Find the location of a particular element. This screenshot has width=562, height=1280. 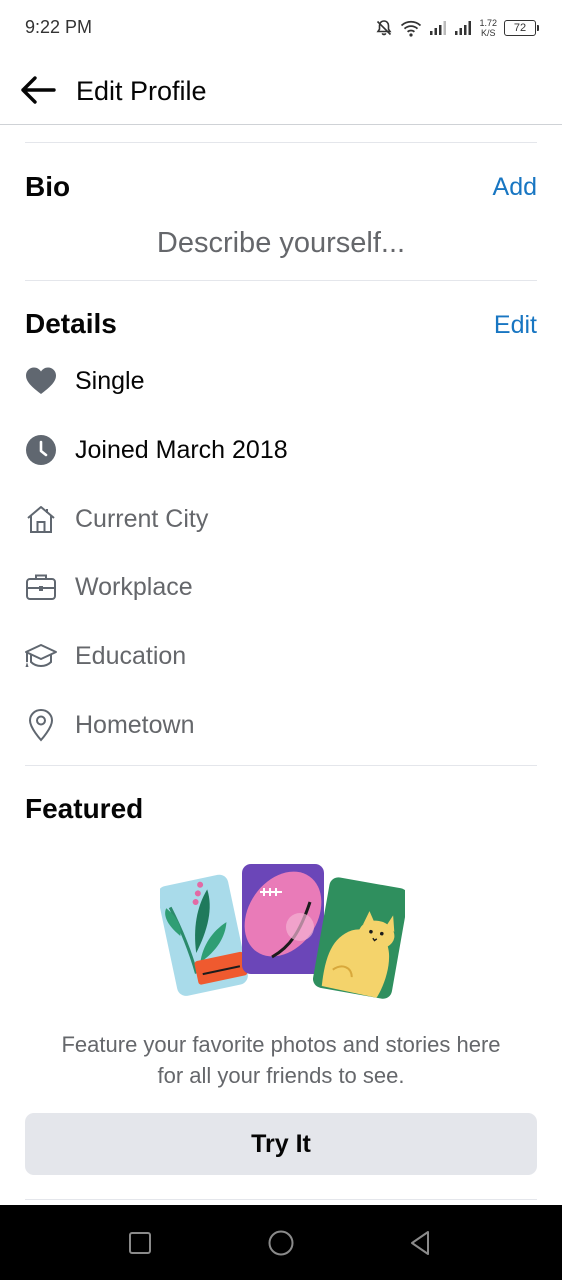

detail-row-joined: Joined March 2018 is located at coordinates (281, 450).